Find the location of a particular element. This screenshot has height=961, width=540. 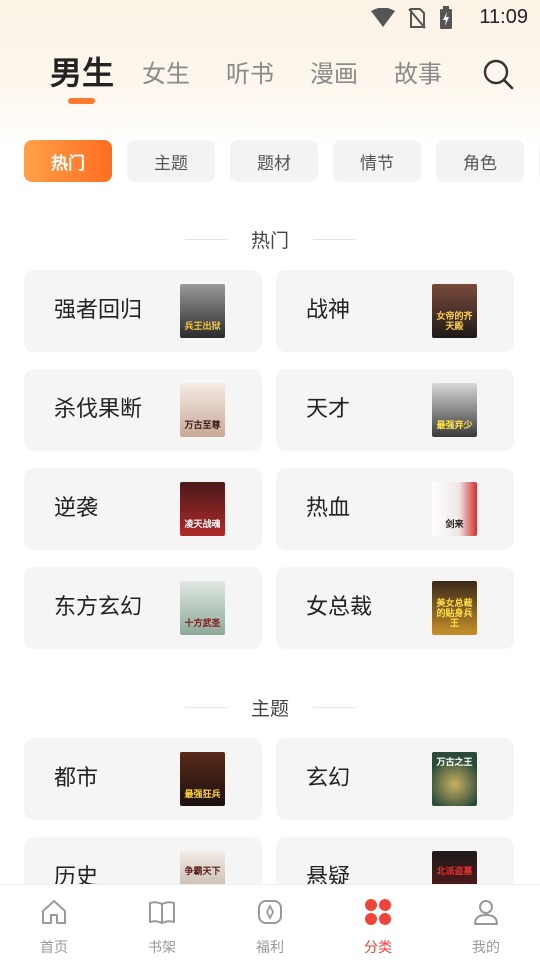

section-header-hot: 热门 is located at coordinates (270, 239).